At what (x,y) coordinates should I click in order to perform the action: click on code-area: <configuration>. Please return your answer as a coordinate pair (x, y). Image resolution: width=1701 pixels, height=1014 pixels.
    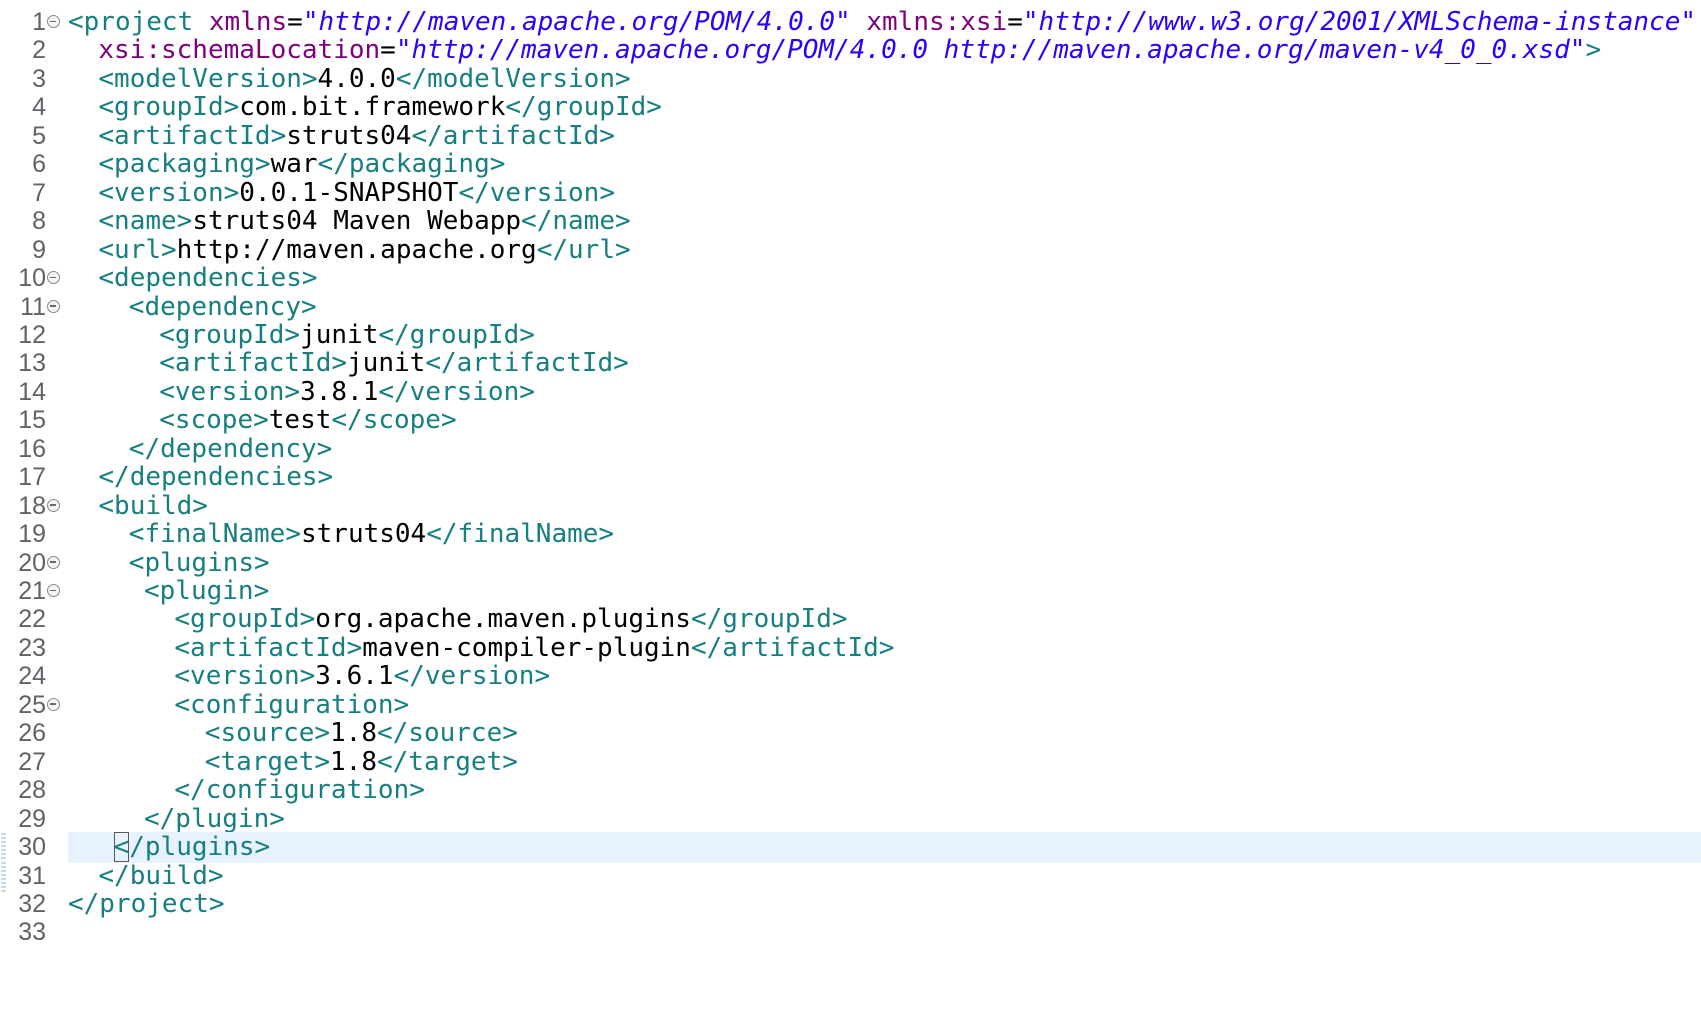
    Looking at the image, I should click on (884, 705).